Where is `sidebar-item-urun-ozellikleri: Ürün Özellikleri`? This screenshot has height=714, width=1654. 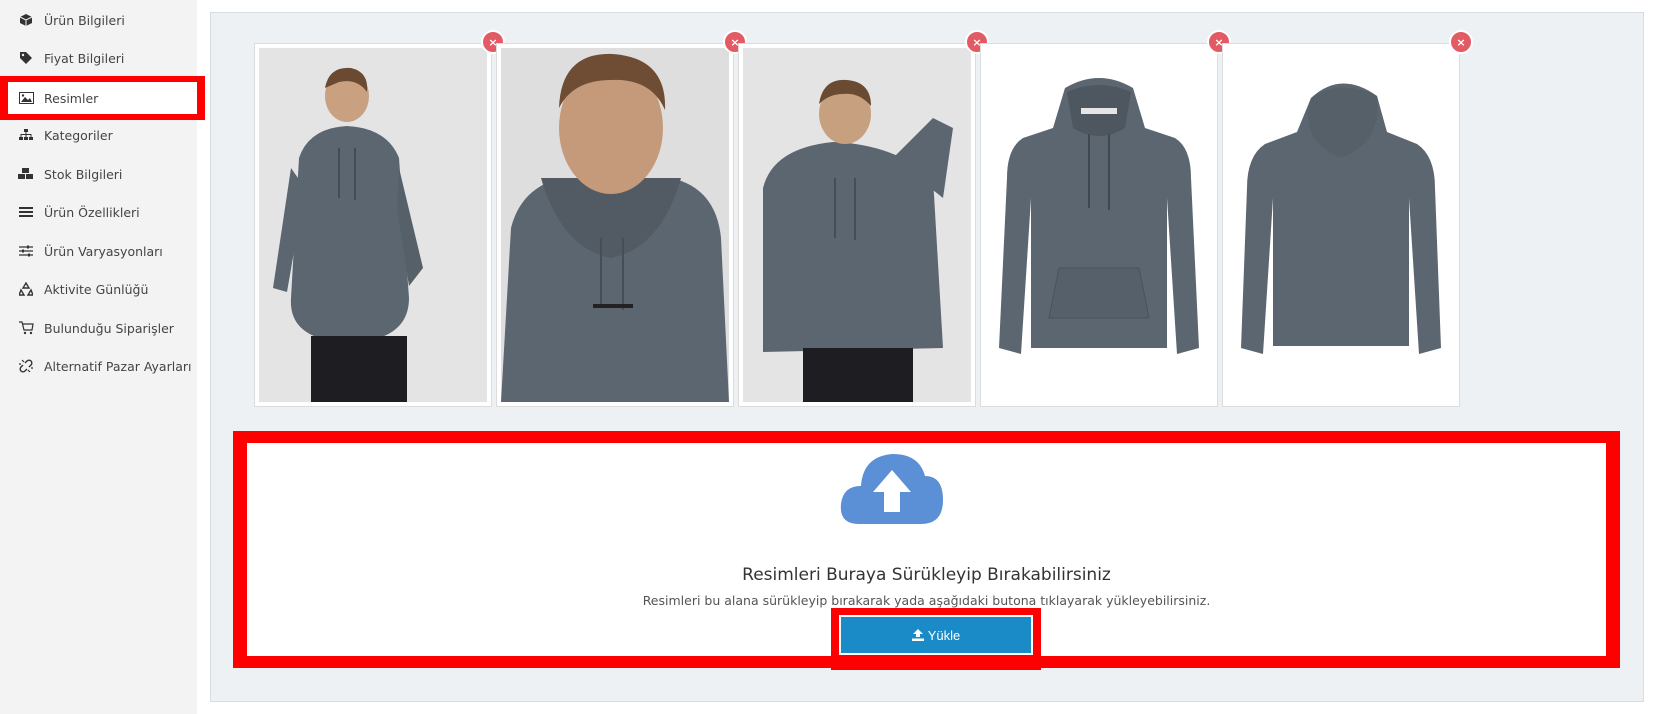 sidebar-item-urun-ozellikleri: Ürün Özellikleri is located at coordinates (98, 212).